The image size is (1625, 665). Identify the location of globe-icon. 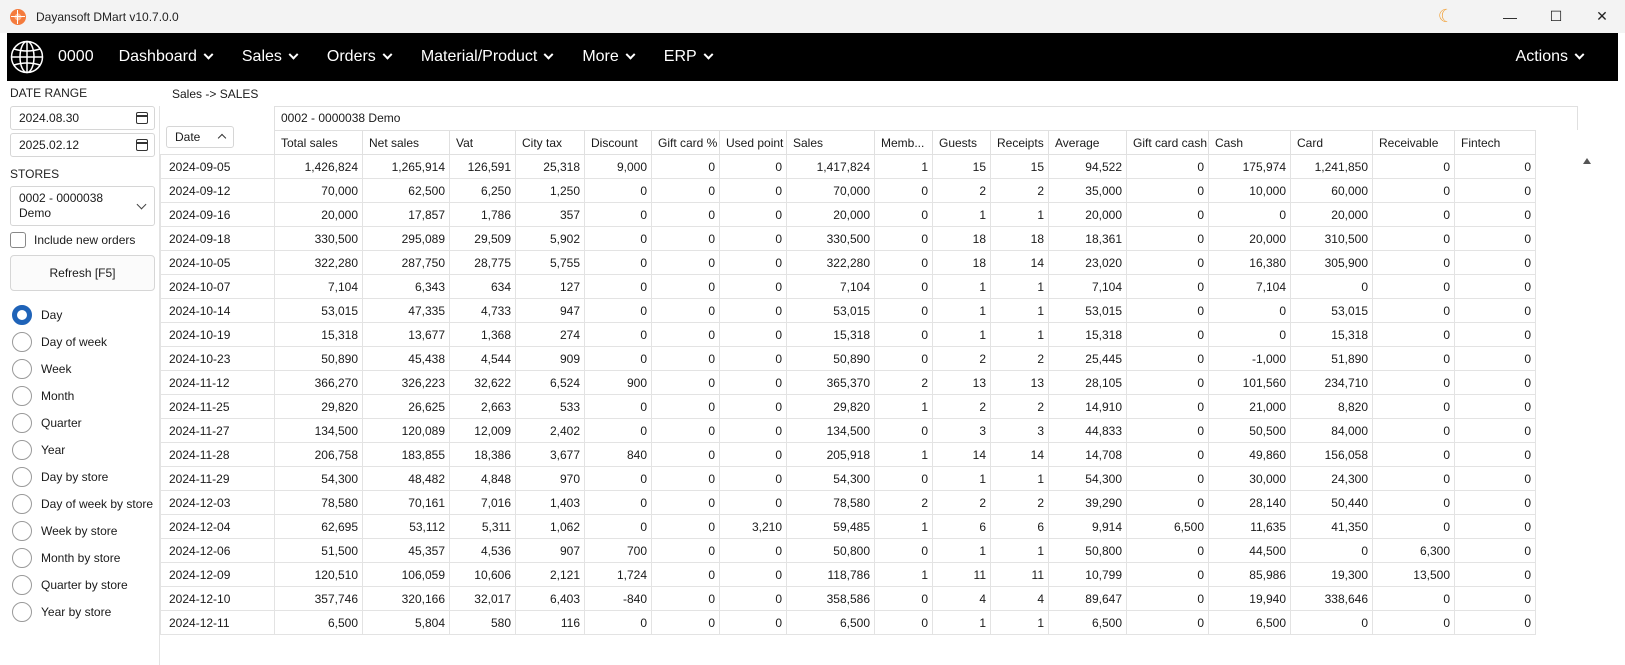
(27, 57).